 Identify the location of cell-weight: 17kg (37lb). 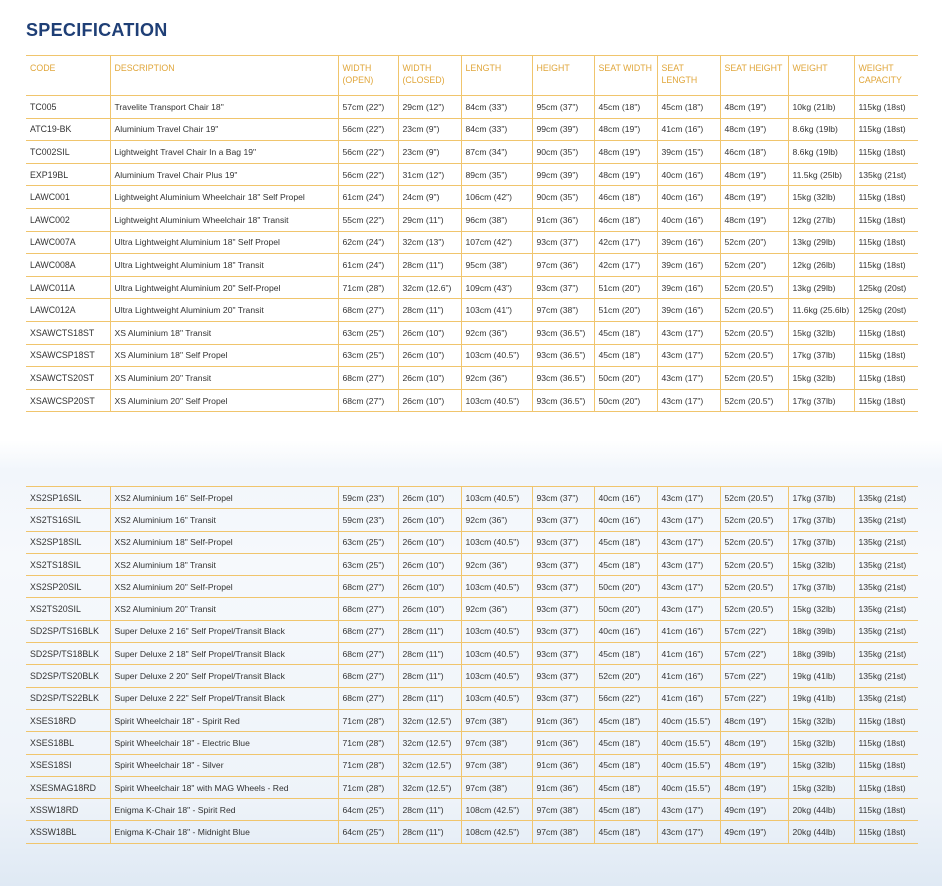
(821, 520).